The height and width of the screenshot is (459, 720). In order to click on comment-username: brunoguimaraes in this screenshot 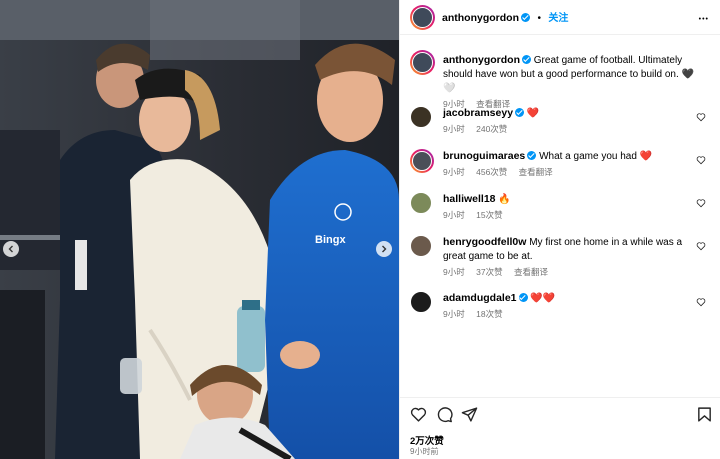, I will do `click(484, 156)`.